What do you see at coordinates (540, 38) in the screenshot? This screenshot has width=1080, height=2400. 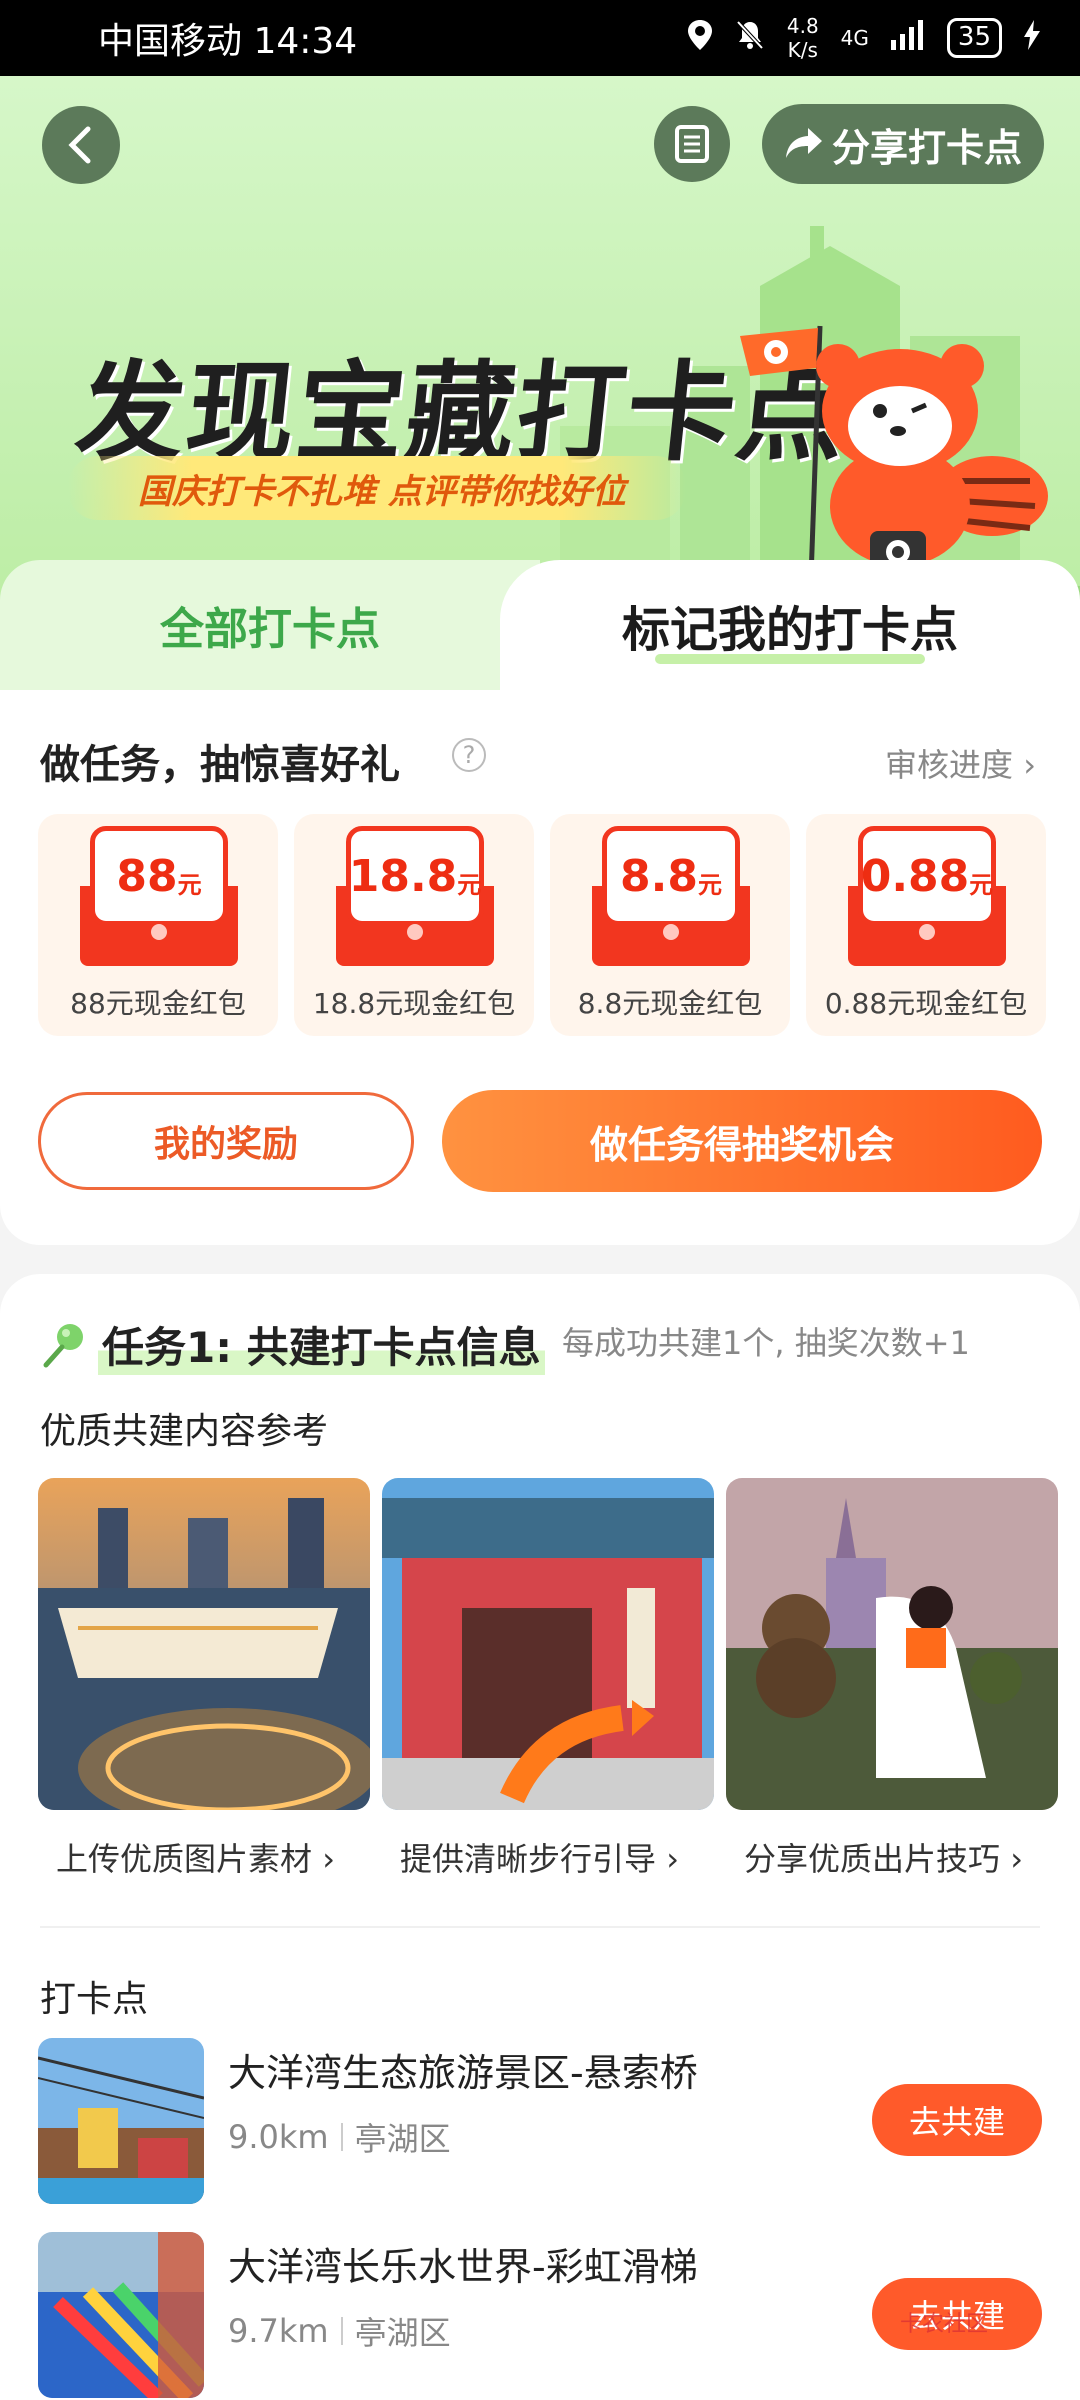 I see `status-bar: 中国移动 14:34 4.8 K/s 4G 35` at bounding box center [540, 38].